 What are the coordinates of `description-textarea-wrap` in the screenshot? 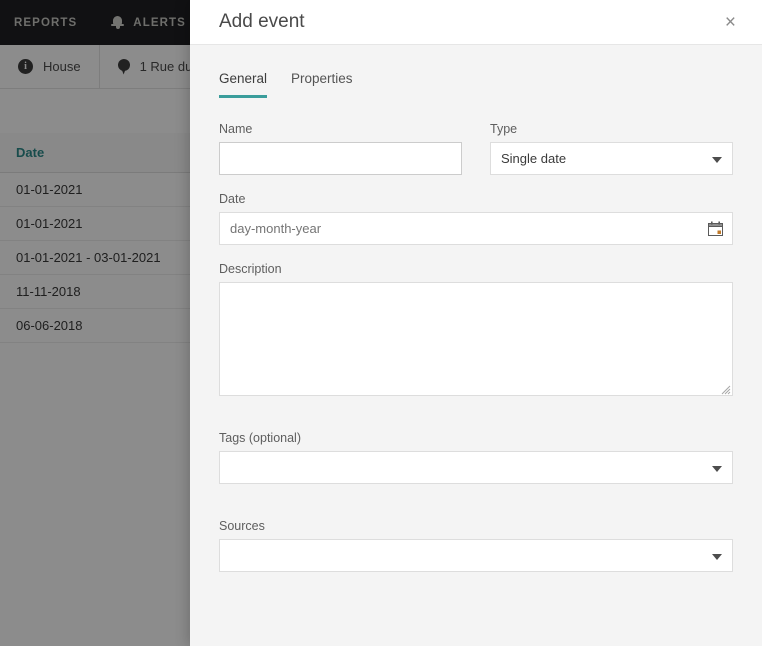 It's located at (476, 339).